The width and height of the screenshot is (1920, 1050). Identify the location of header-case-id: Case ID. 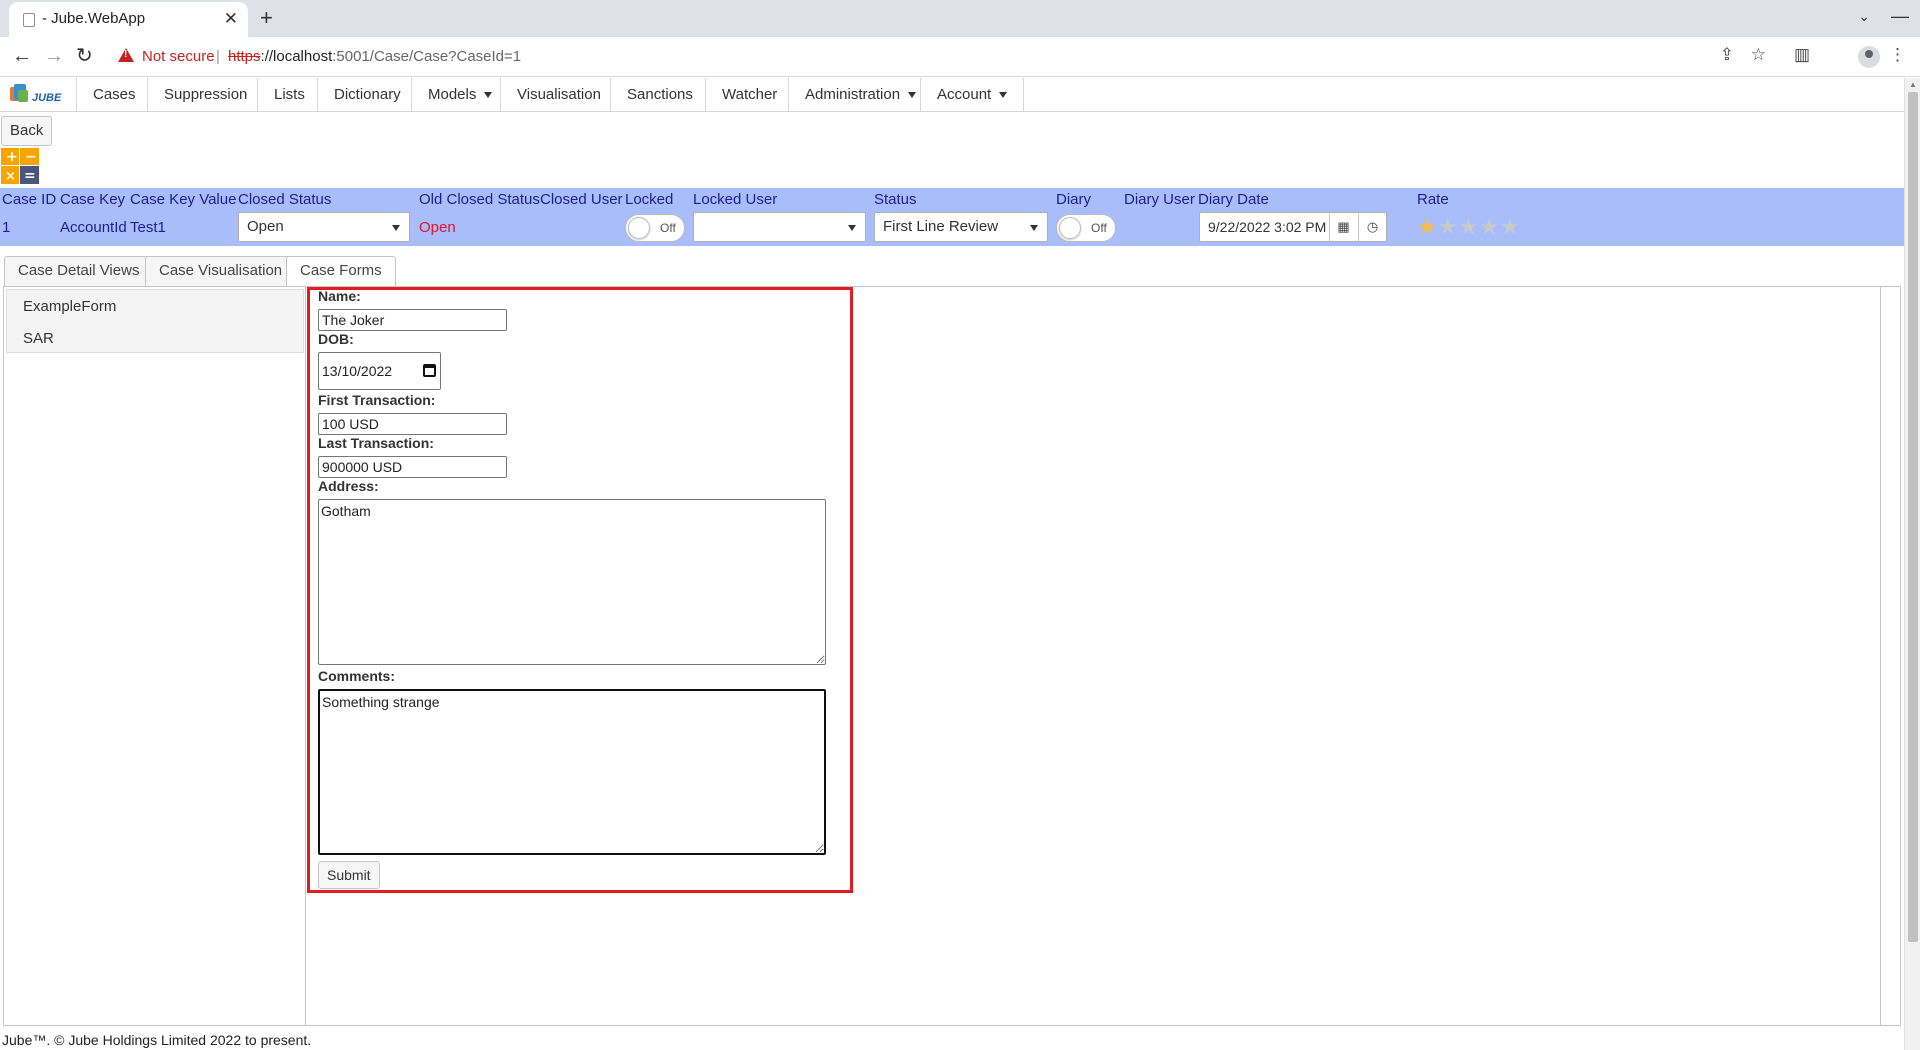
(29, 199).